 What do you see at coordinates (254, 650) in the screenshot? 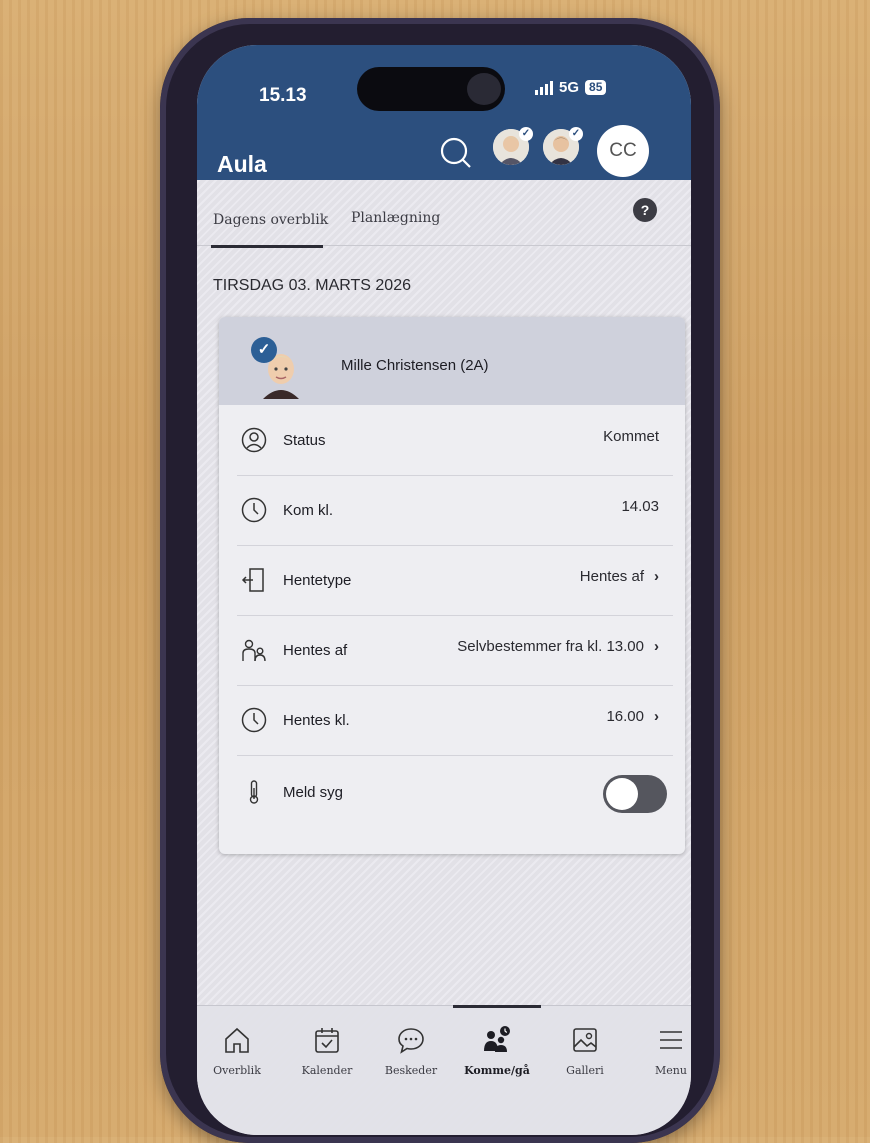
I see `people-icon` at bounding box center [254, 650].